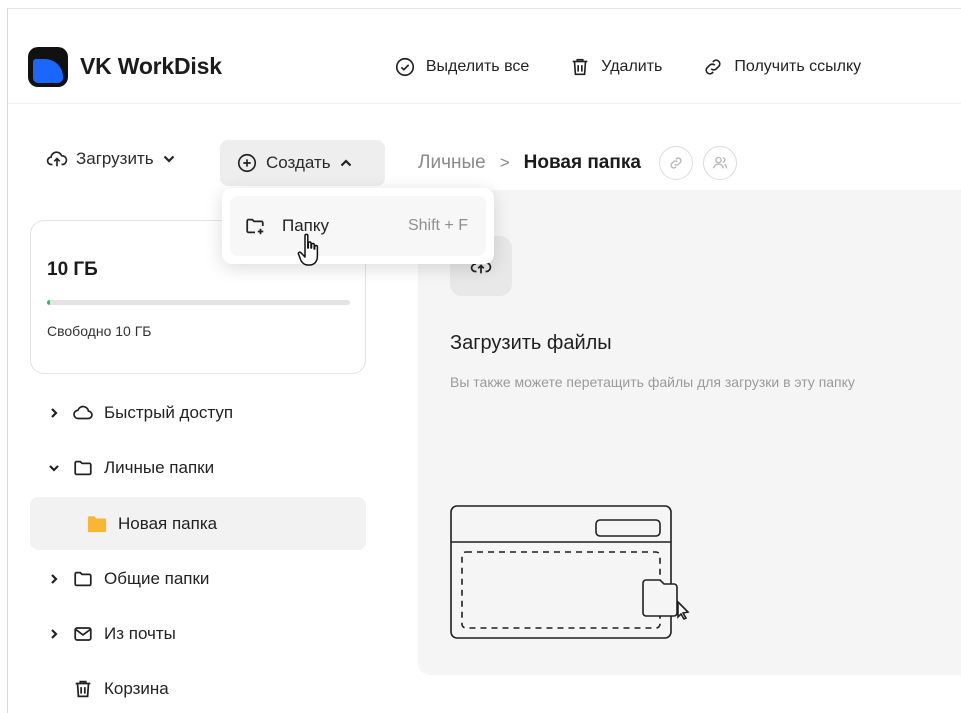 This screenshot has height=713, width=961. I want to click on create-button: Создать, so click(302, 163).